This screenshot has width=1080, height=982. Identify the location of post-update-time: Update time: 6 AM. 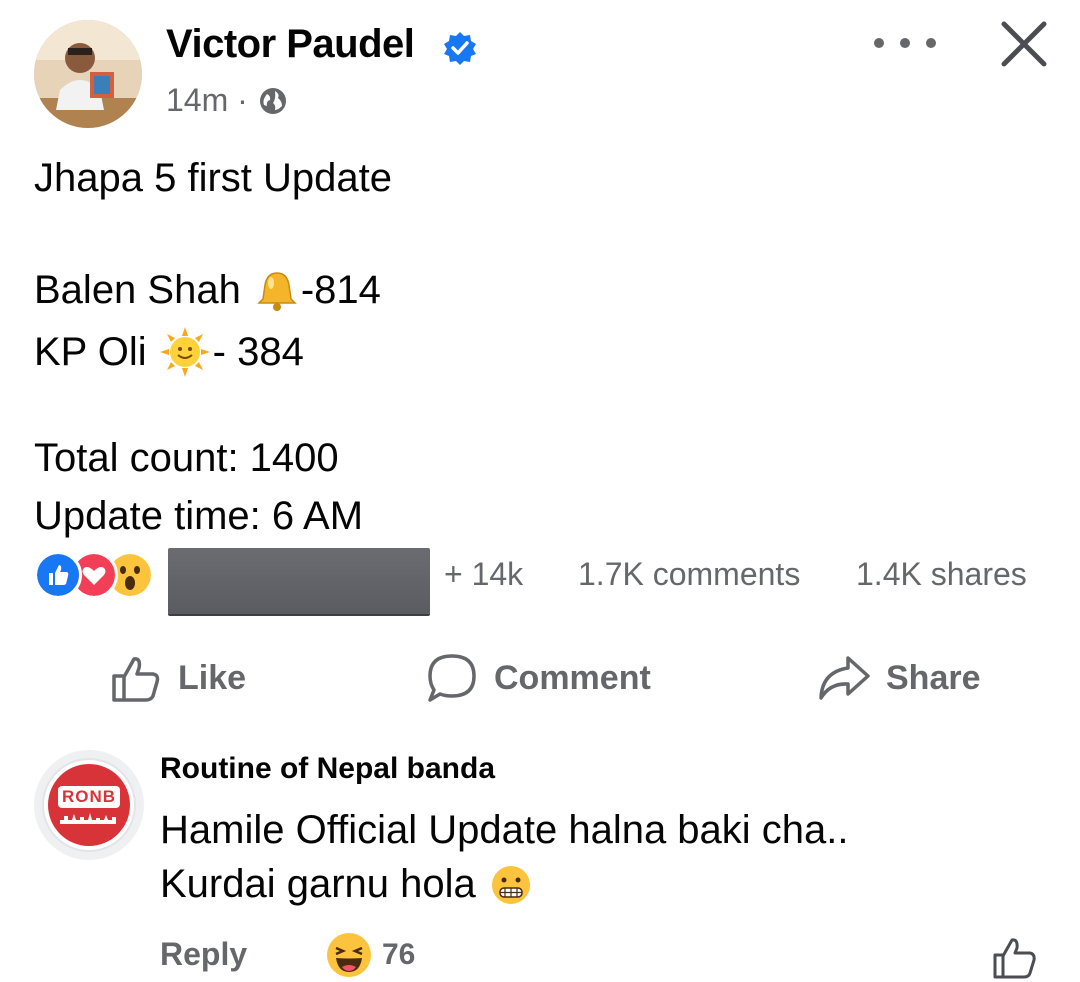
(199, 516).